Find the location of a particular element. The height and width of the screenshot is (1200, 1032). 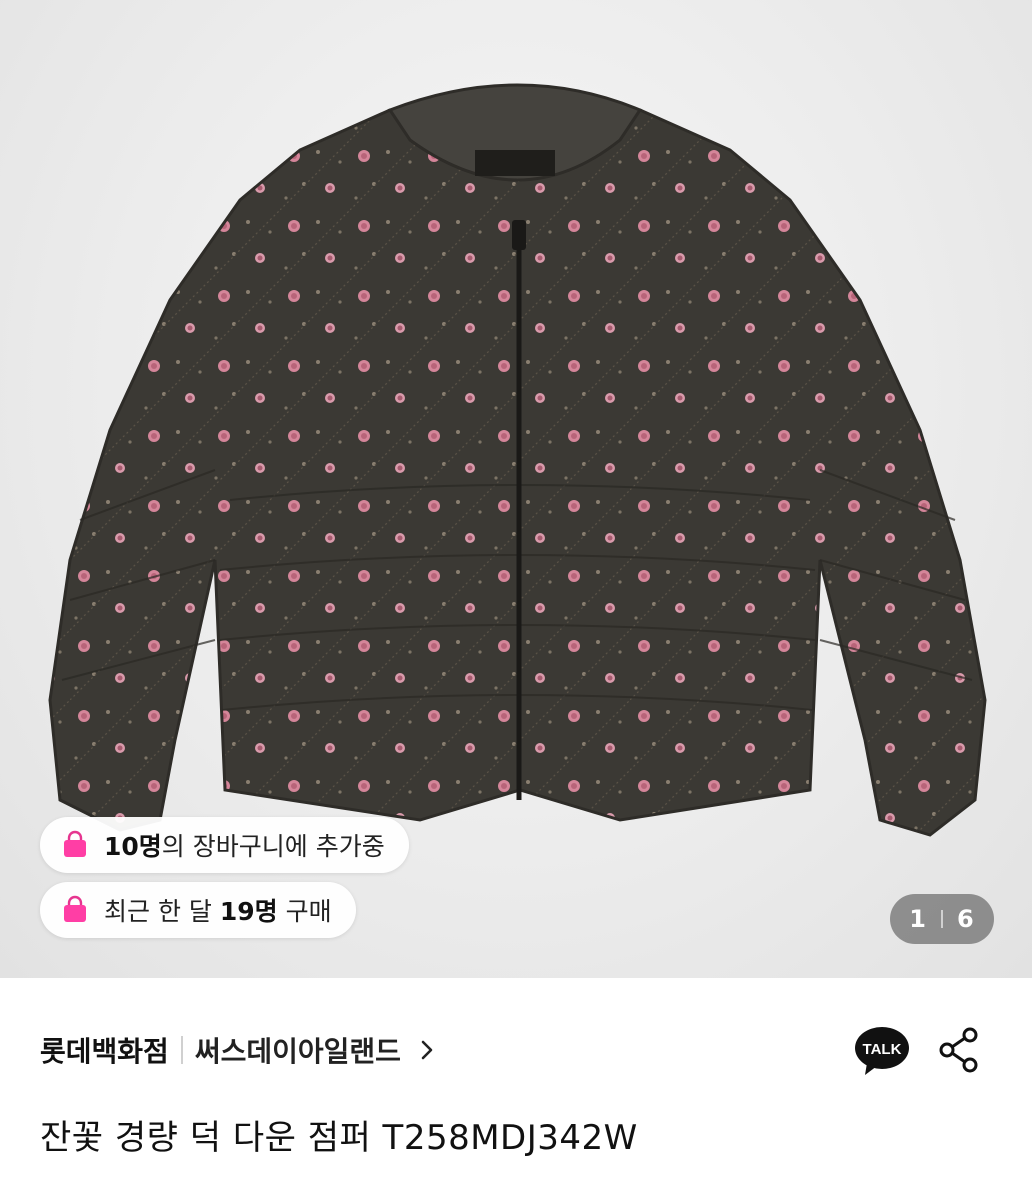

seller-divider is located at coordinates (181, 1050).